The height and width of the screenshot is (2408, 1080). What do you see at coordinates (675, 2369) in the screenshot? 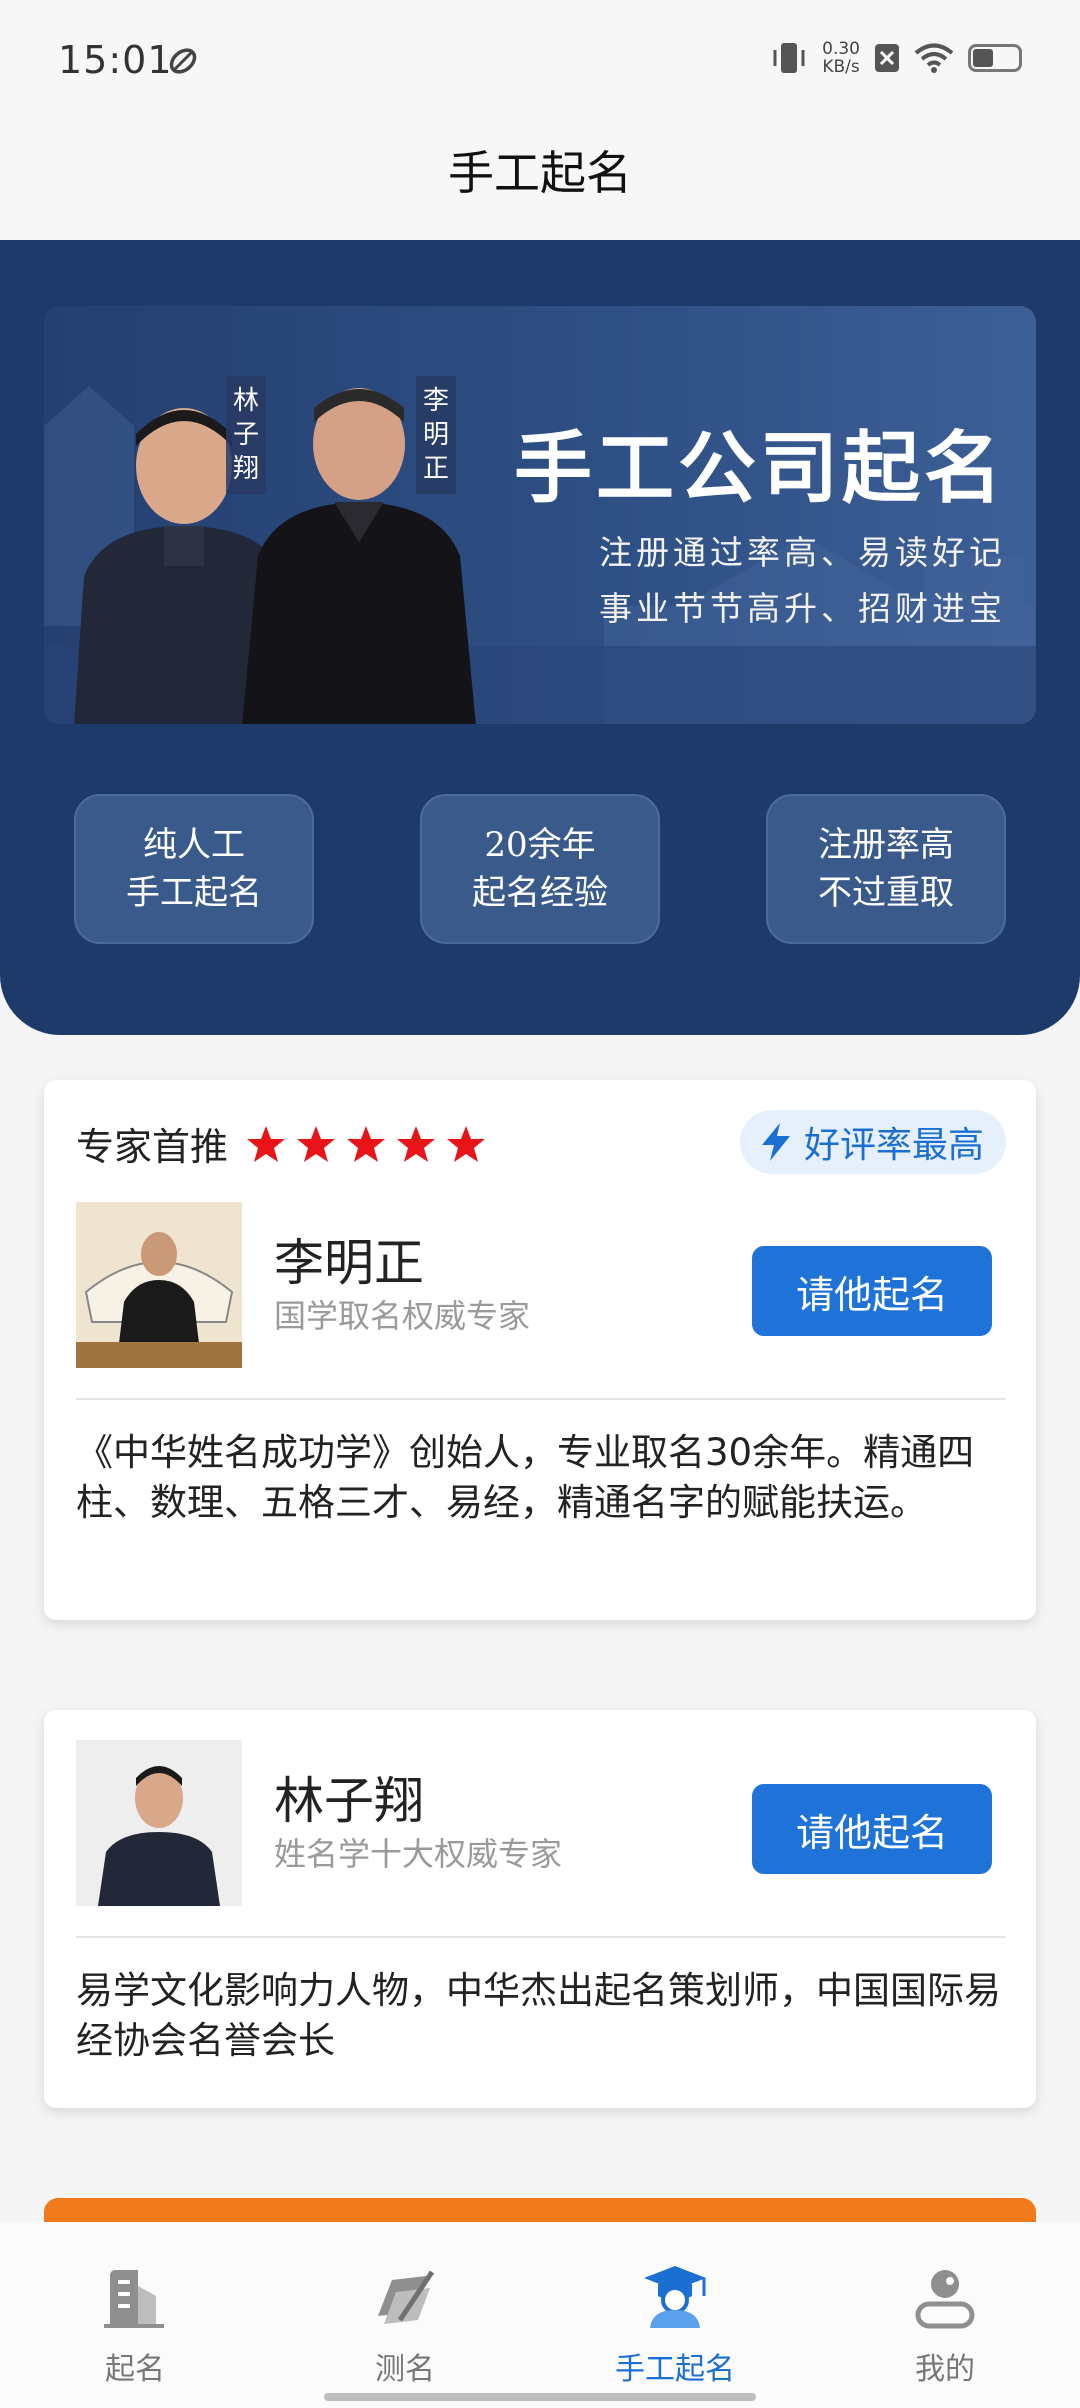
I see `tab-label: 手工起名` at bounding box center [675, 2369].